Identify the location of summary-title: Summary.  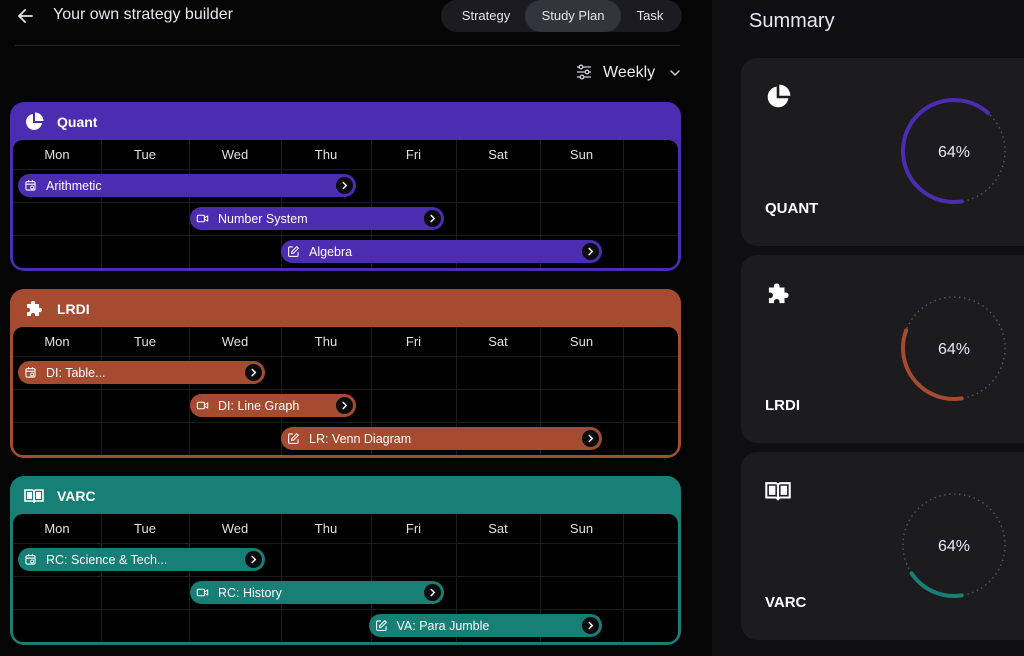
(792, 21).